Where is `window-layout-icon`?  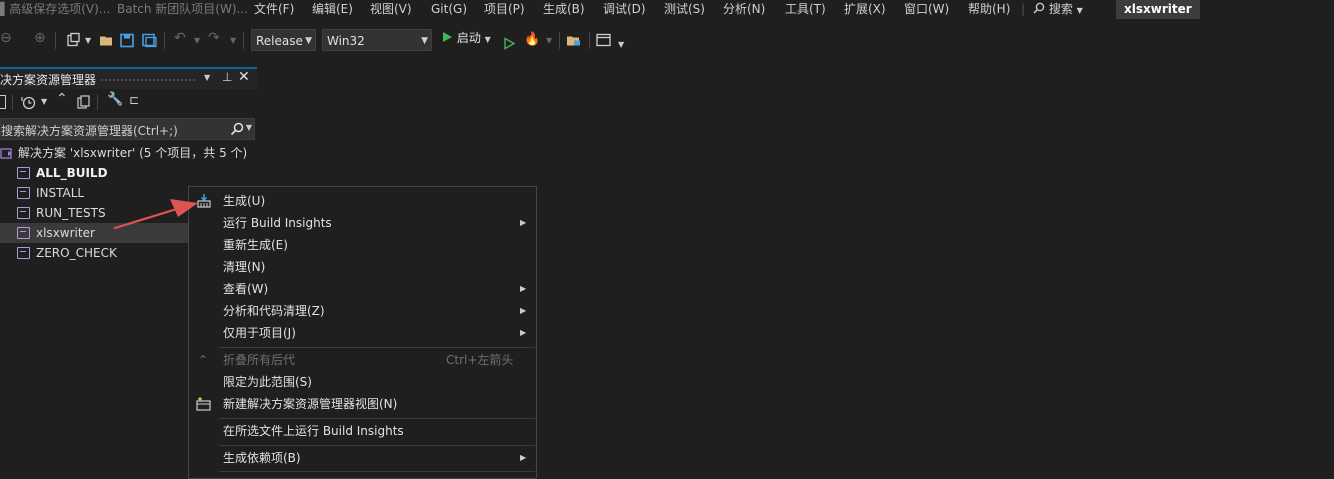
window-layout-icon is located at coordinates (604, 40).